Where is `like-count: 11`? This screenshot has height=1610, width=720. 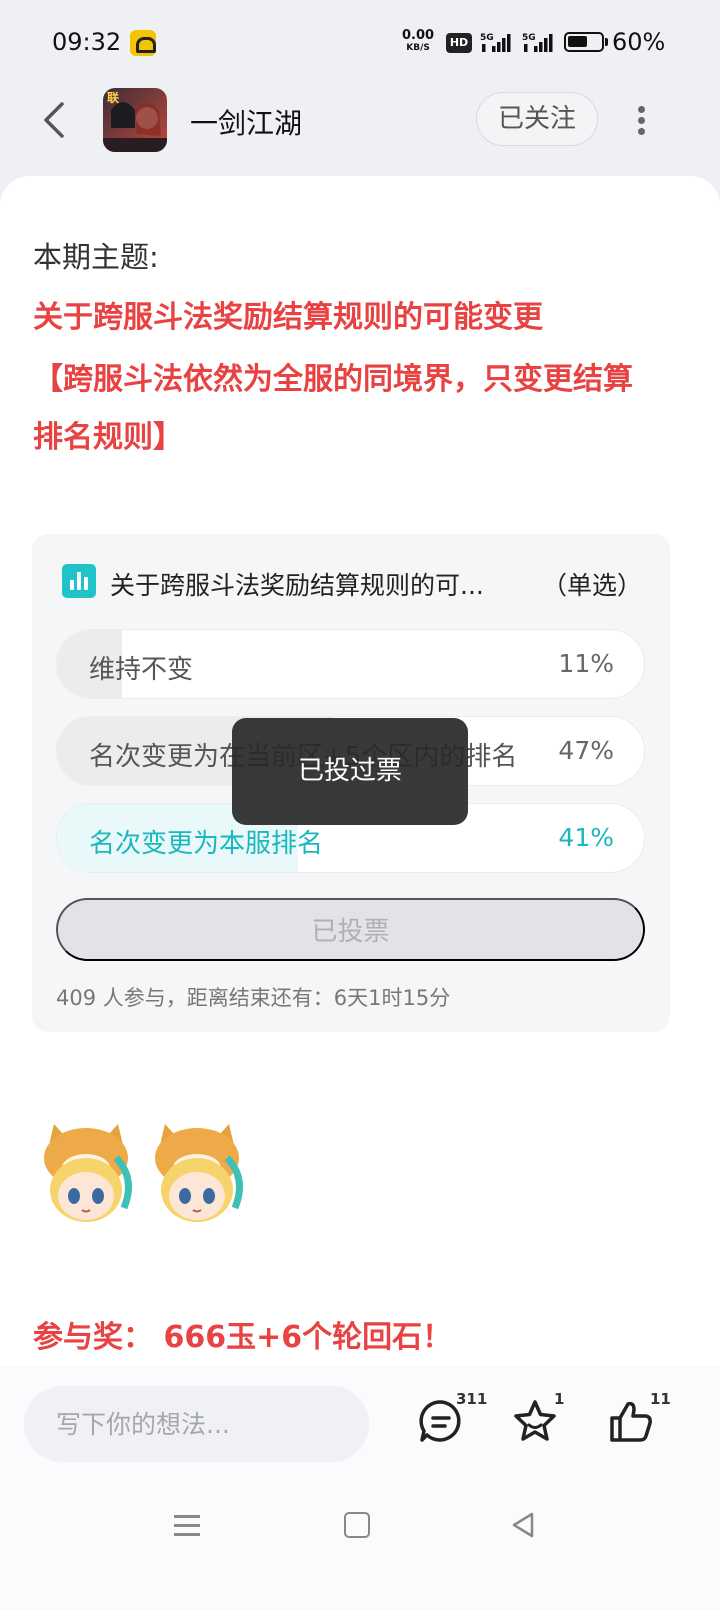 like-count: 11 is located at coordinates (660, 1399).